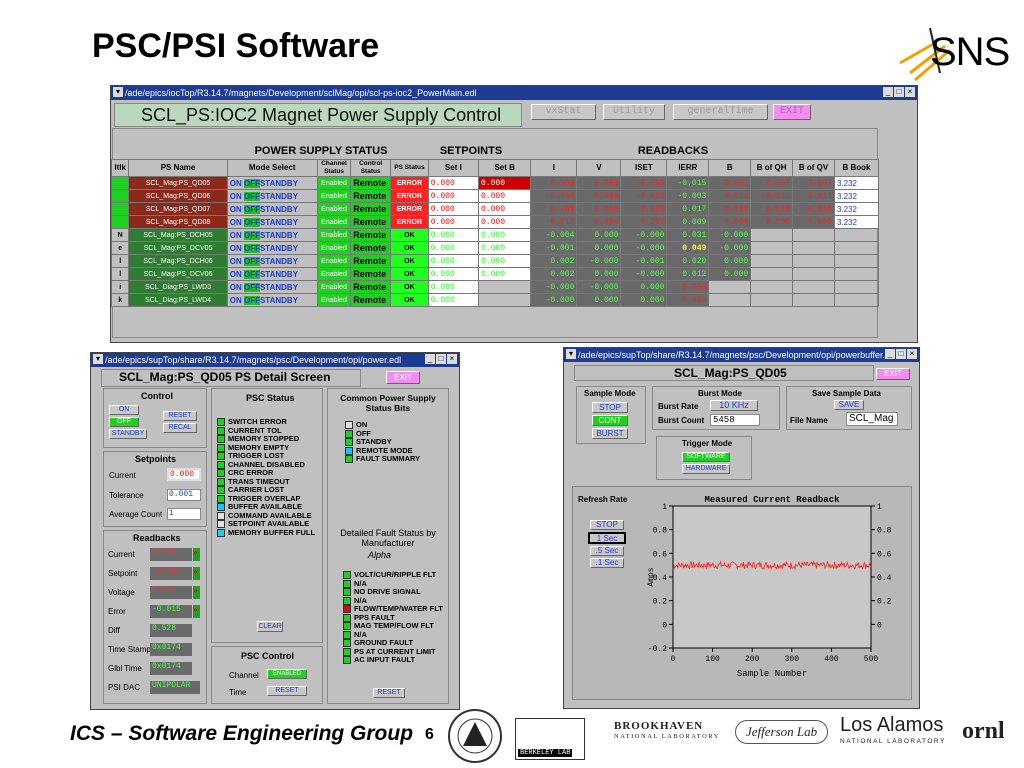 Image resolution: width=1024 pixels, height=768 pixels. What do you see at coordinates (124, 422) in the screenshot?
I see `control-off-button: OFF` at bounding box center [124, 422].